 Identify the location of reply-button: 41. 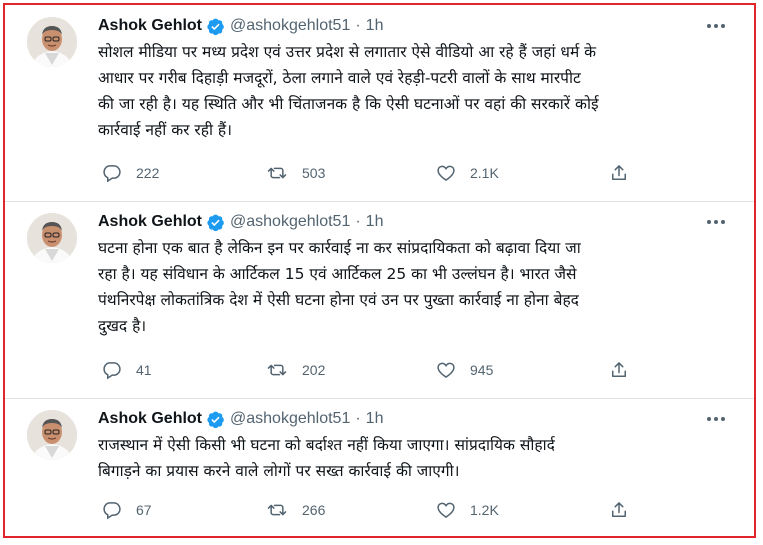
(127, 370).